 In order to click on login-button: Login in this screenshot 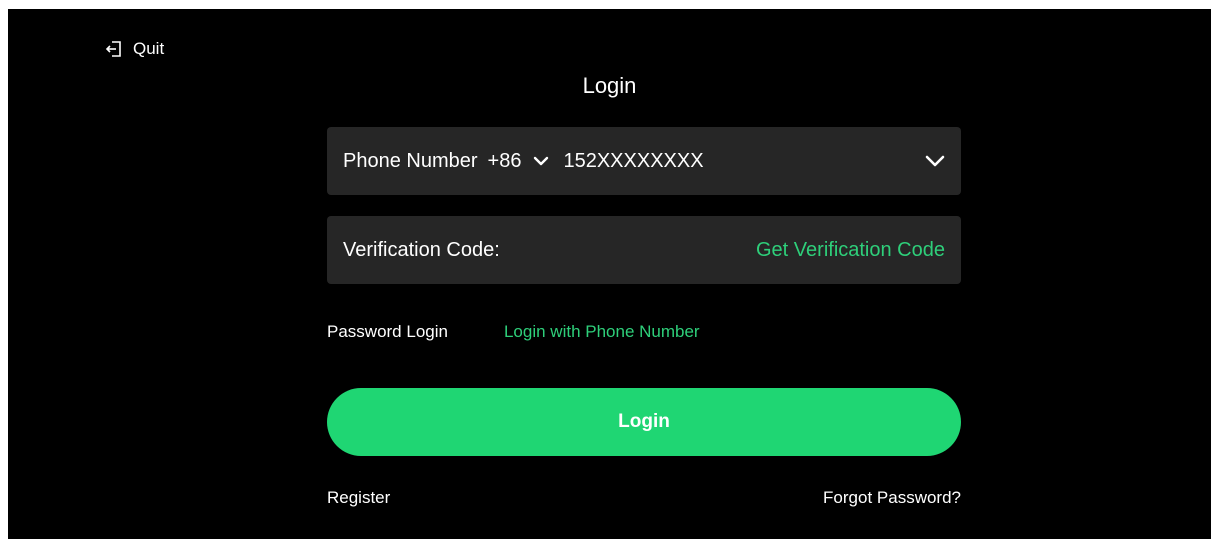, I will do `click(644, 422)`.